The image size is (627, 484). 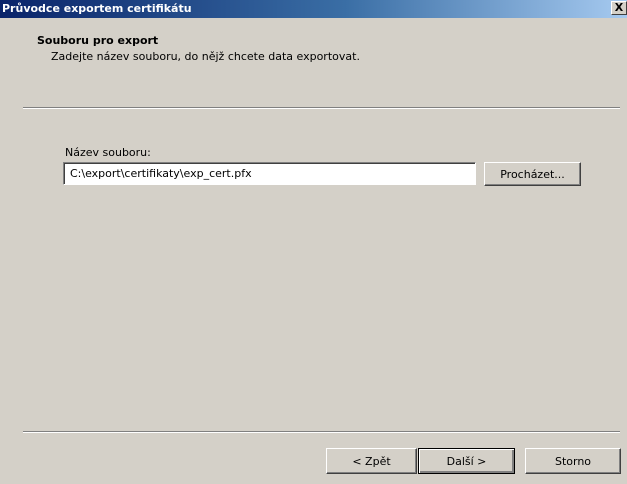 What do you see at coordinates (97, 8) in the screenshot?
I see `window-title: Průvodce exportem certifikátu` at bounding box center [97, 8].